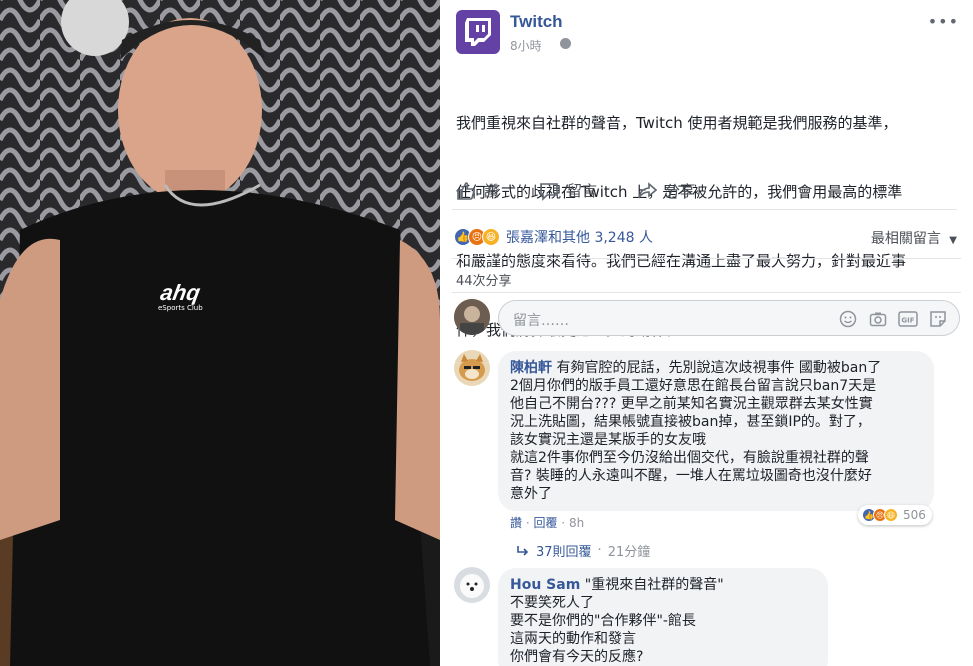 The height and width of the screenshot is (666, 973). I want to click on comment-sort-label: 最相關留言, so click(905, 239).